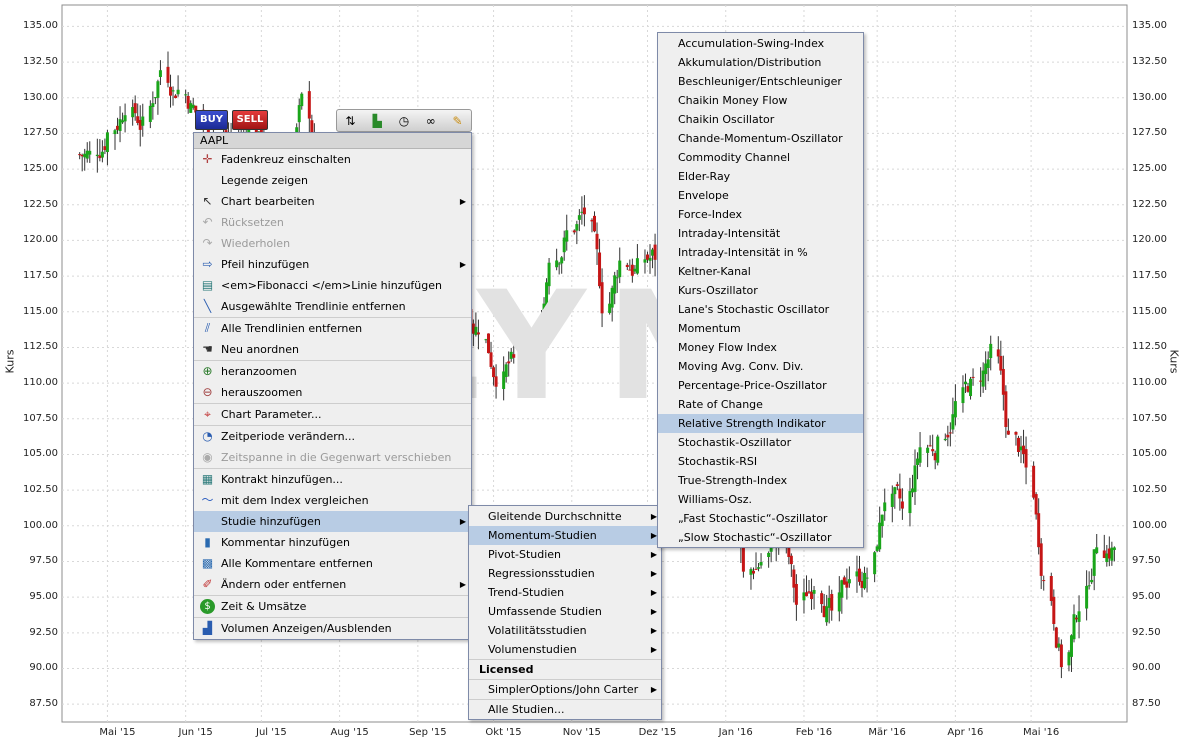  I want to click on menu-item-edit-chart: ↖ Chart bearbeiten ▶, so click(332, 201).